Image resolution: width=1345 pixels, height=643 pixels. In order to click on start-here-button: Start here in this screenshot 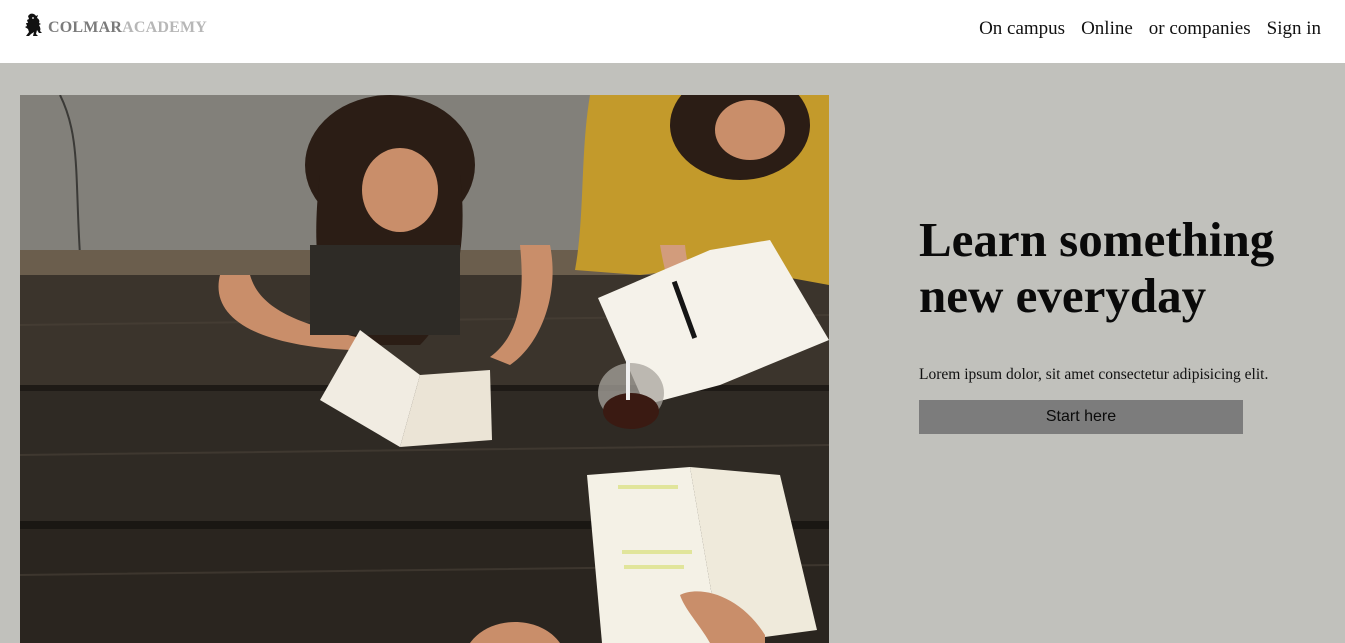, I will do `click(1081, 417)`.